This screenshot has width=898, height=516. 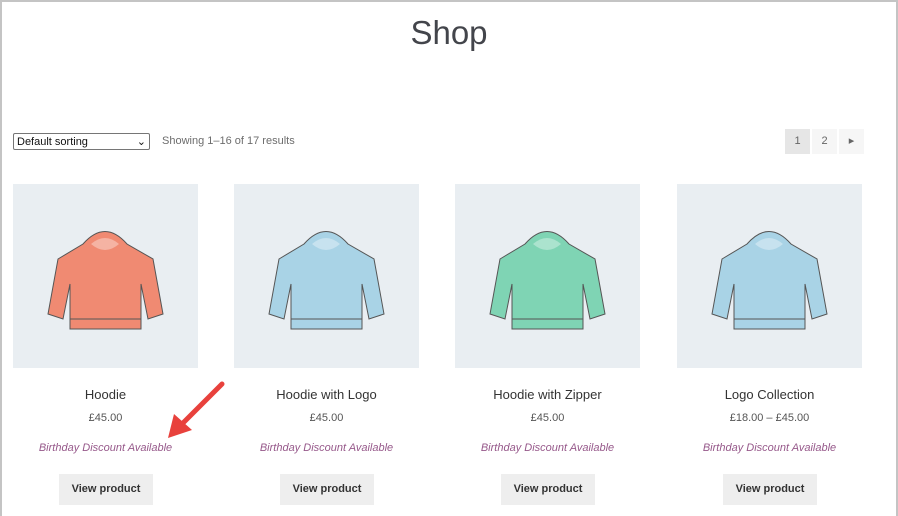 I want to click on sorting-select: Default sorting ⌄, so click(x=81, y=141).